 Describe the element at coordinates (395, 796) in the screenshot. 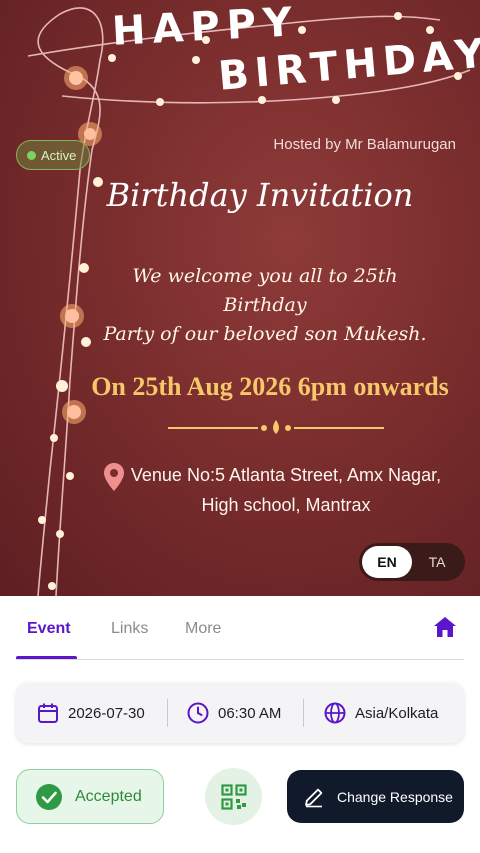

I see `change-response-label: Change Response` at that location.